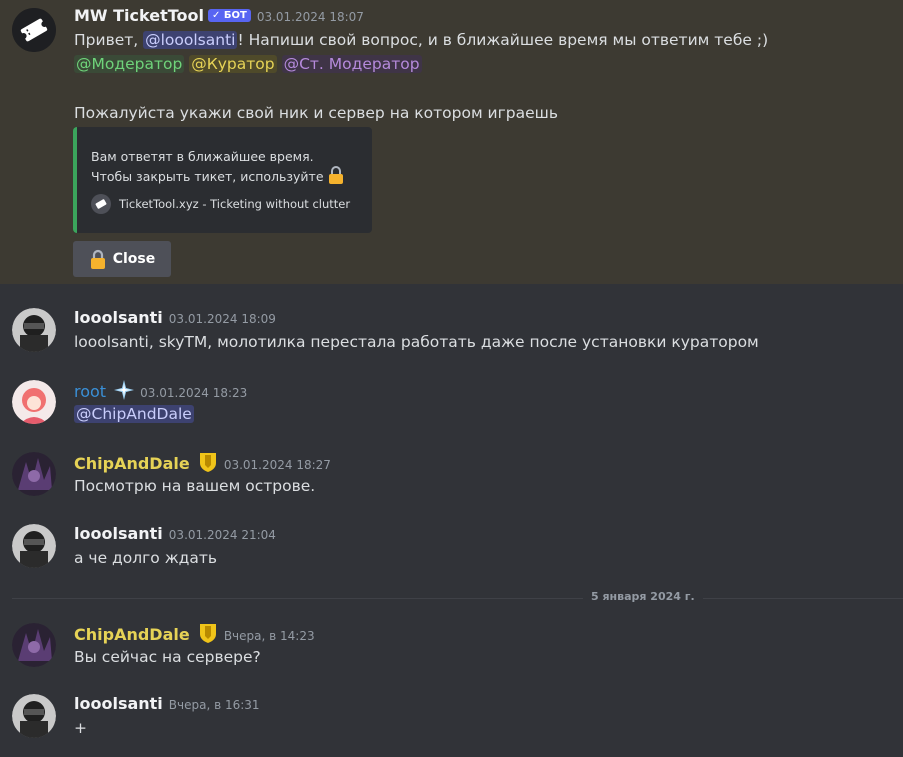  What do you see at coordinates (90, 391) in the screenshot?
I see `author-name: root` at bounding box center [90, 391].